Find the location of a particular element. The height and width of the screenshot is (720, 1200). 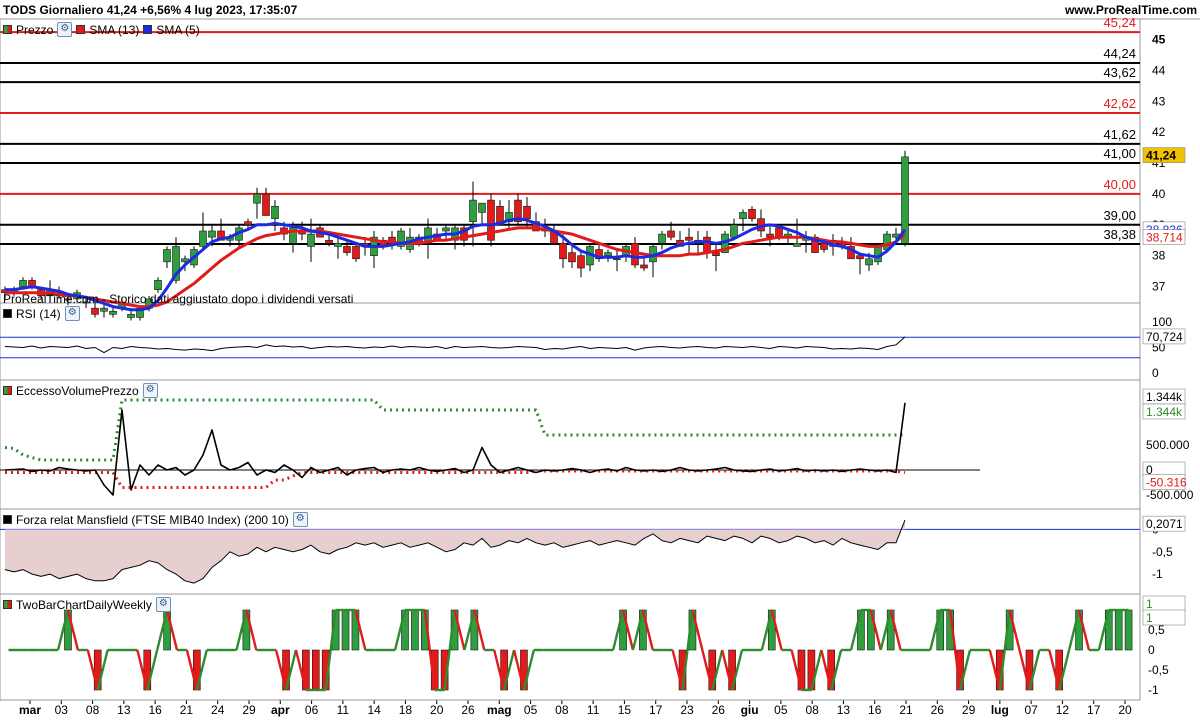

x-tick-label: 20 is located at coordinates (1125, 710).